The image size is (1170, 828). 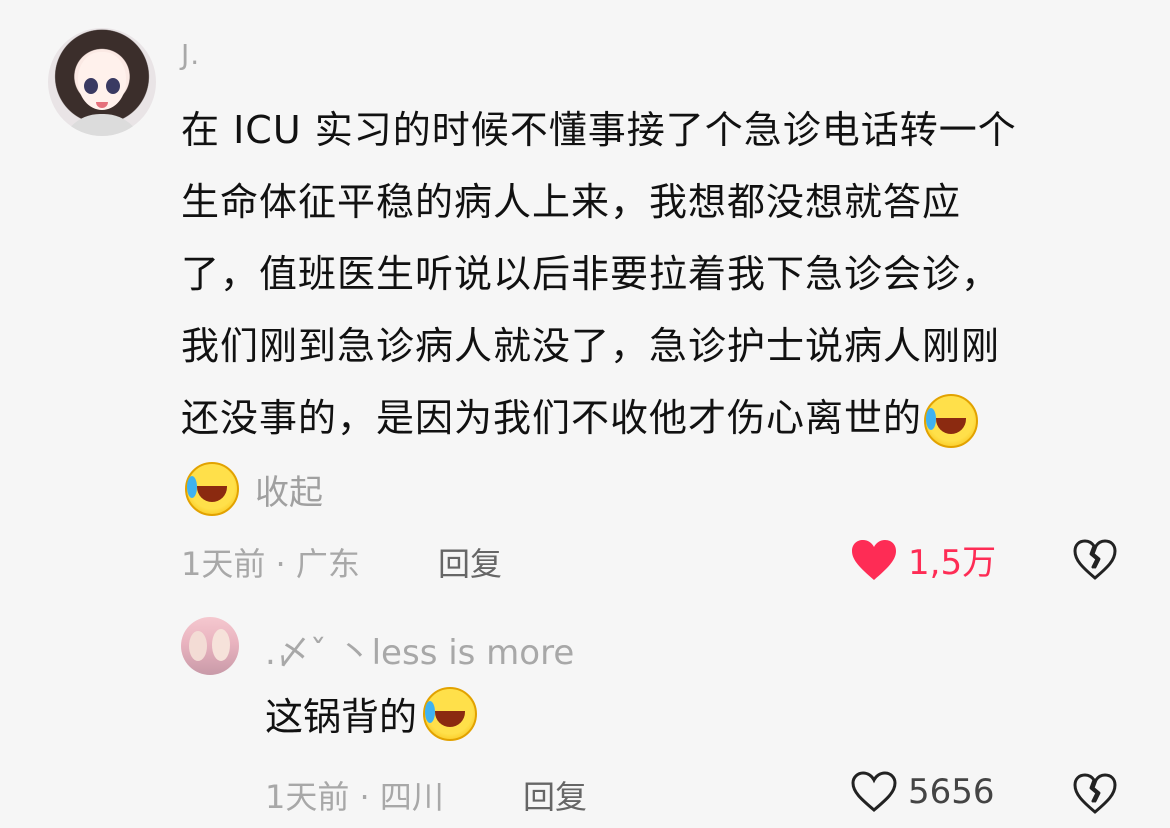 I want to click on like-count: 1,5万, so click(x=952, y=563).